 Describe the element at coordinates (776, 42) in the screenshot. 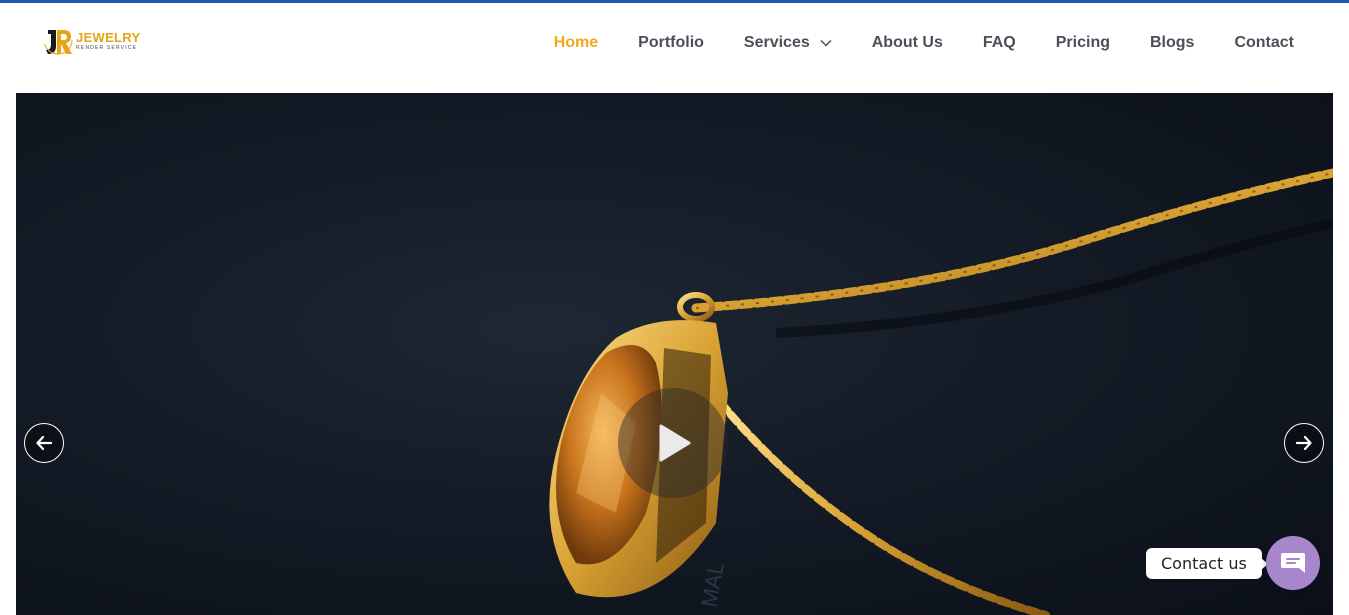

I see `nav-item-services-label: Services` at that location.